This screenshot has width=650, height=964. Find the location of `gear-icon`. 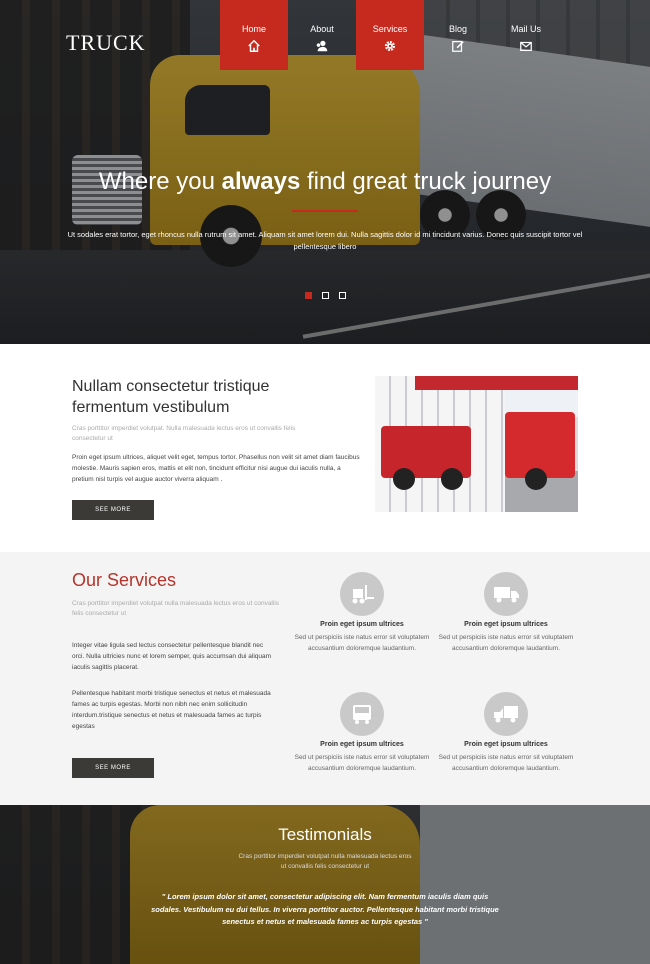

gear-icon is located at coordinates (390, 46).